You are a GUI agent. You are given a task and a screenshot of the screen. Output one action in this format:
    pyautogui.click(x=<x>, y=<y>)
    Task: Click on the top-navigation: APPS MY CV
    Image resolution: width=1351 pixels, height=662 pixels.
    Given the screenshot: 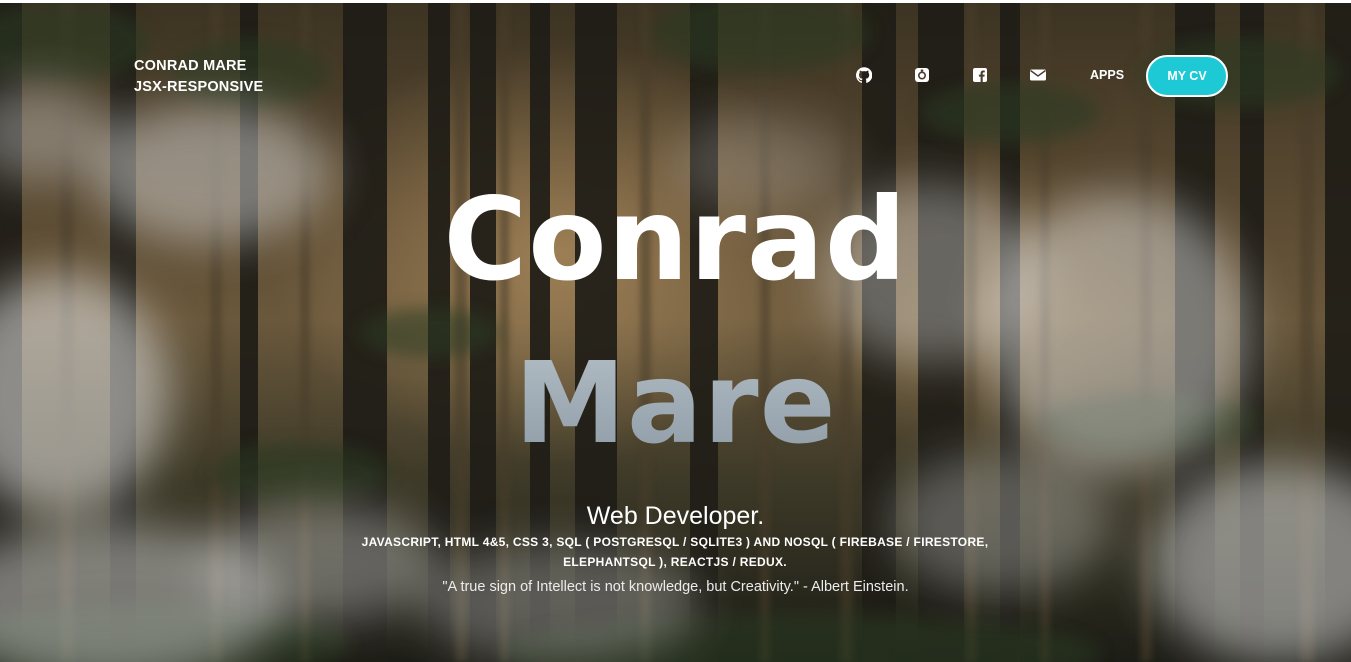 What is the action you would take?
    pyautogui.click(x=675, y=76)
    